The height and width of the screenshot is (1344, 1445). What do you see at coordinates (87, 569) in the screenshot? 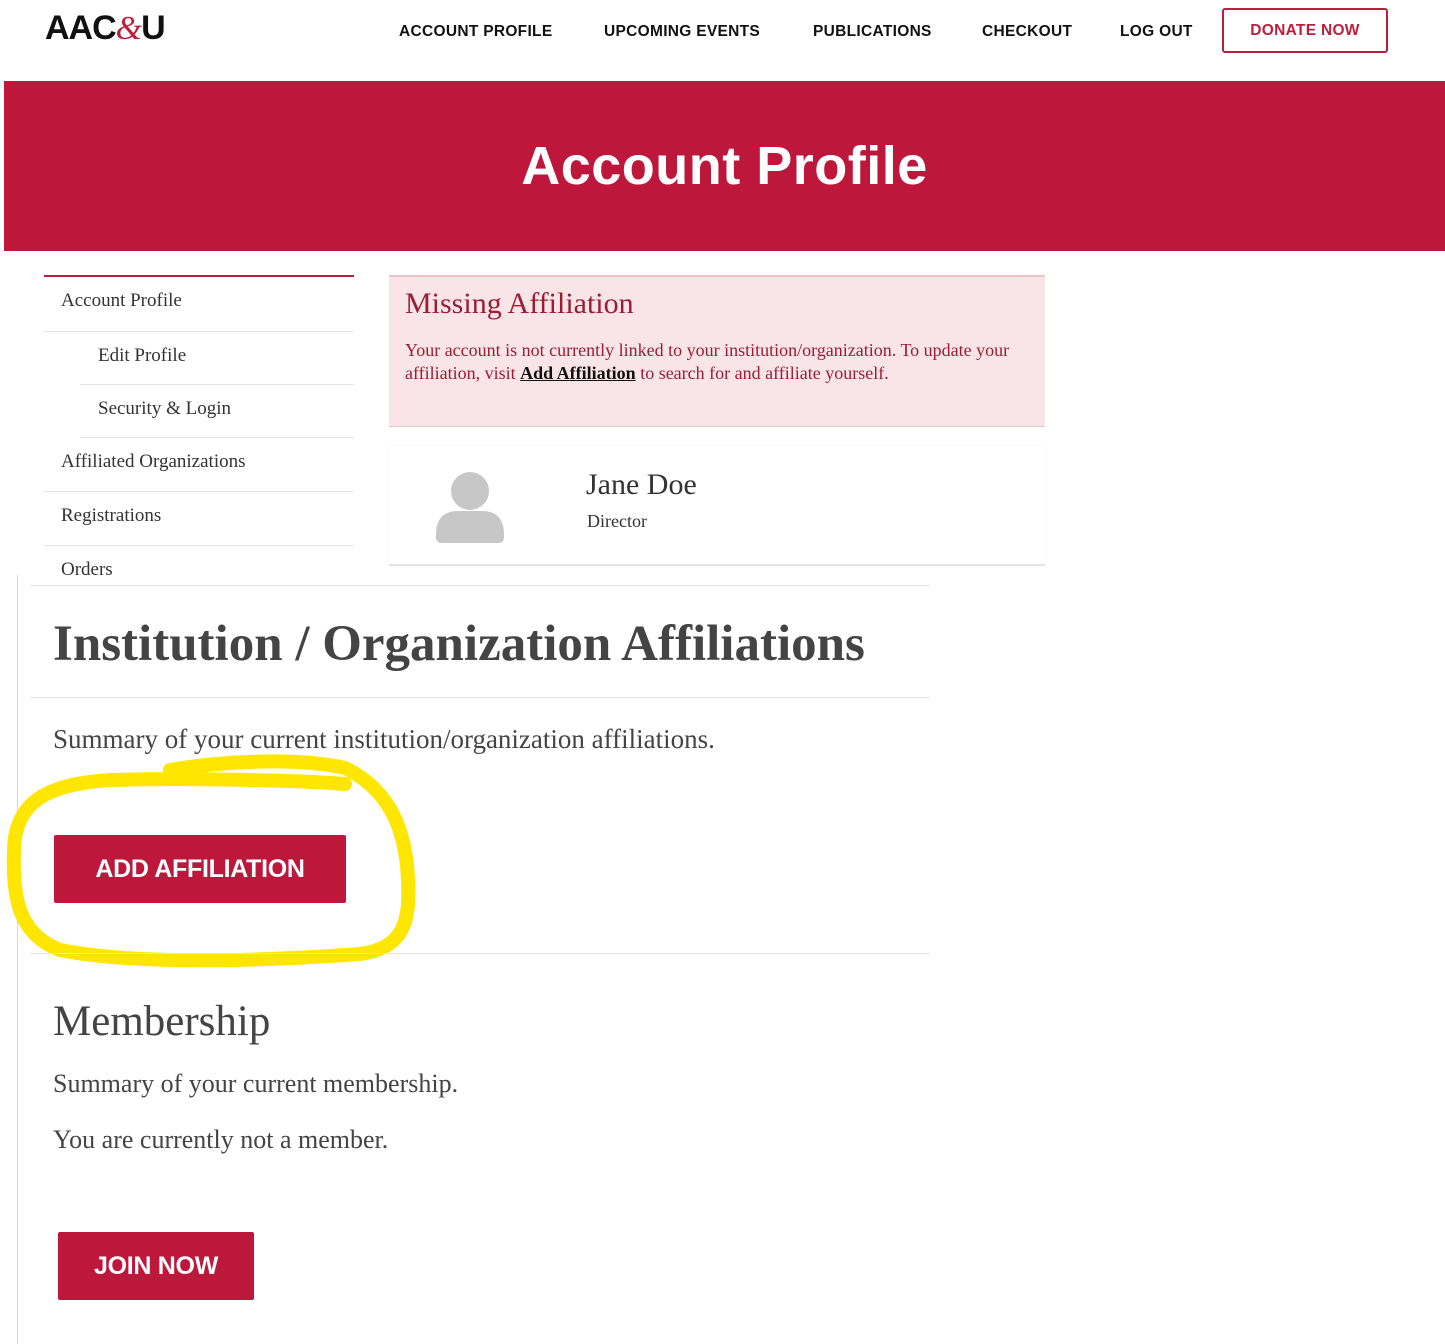
I see `sidebar-item-label: Orders` at bounding box center [87, 569].